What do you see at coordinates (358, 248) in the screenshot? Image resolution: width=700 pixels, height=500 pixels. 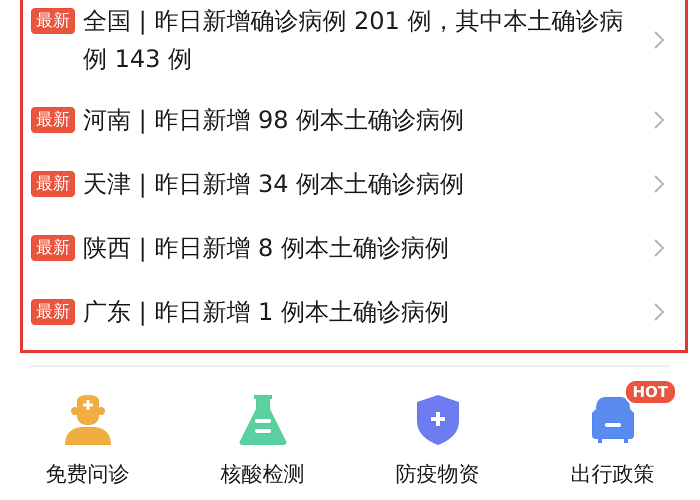 I see `news-headline: 陕西 | 昨日新增 8 例本土确诊病例` at bounding box center [358, 248].